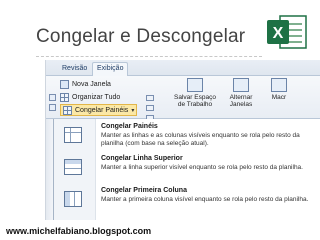 This screenshot has height=240, width=320. I want to click on split-icon, so click(150, 98).